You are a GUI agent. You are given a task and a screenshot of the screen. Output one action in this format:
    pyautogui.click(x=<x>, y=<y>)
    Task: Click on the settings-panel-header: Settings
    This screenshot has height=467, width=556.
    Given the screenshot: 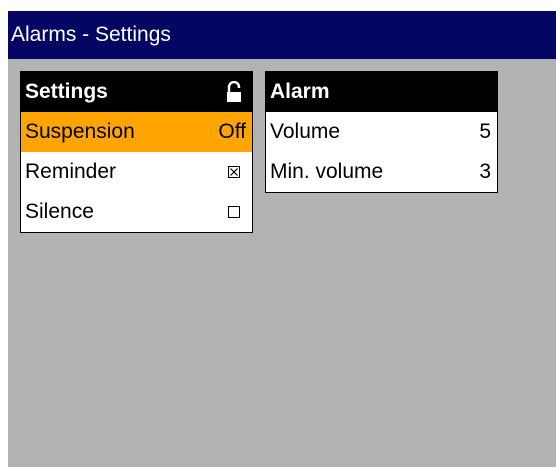 What is the action you would take?
    pyautogui.click(x=136, y=92)
    